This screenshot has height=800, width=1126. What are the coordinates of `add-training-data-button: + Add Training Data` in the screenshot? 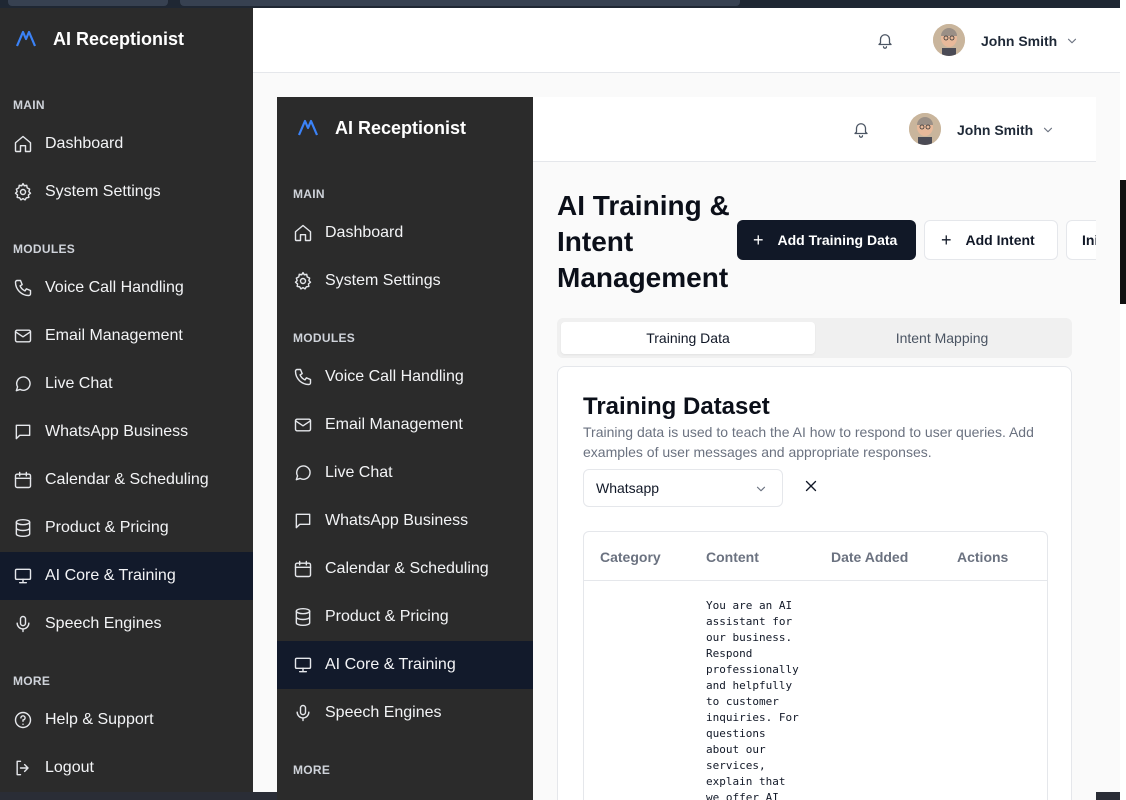 It's located at (826, 240).